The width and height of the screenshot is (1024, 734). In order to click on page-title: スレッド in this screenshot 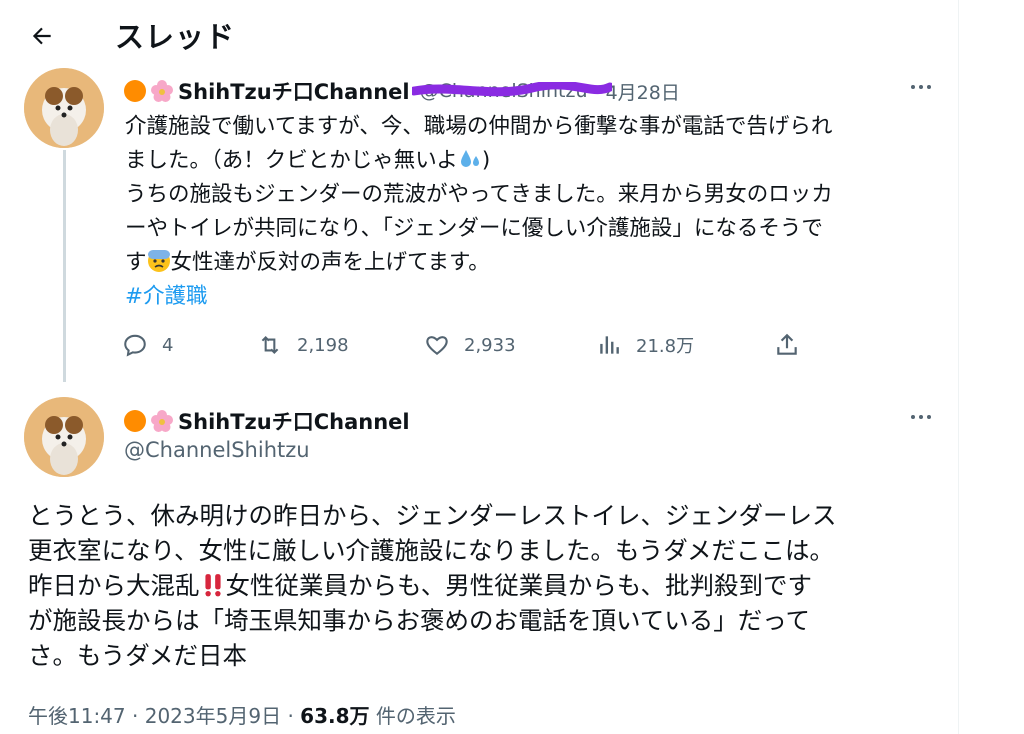, I will do `click(175, 37)`.